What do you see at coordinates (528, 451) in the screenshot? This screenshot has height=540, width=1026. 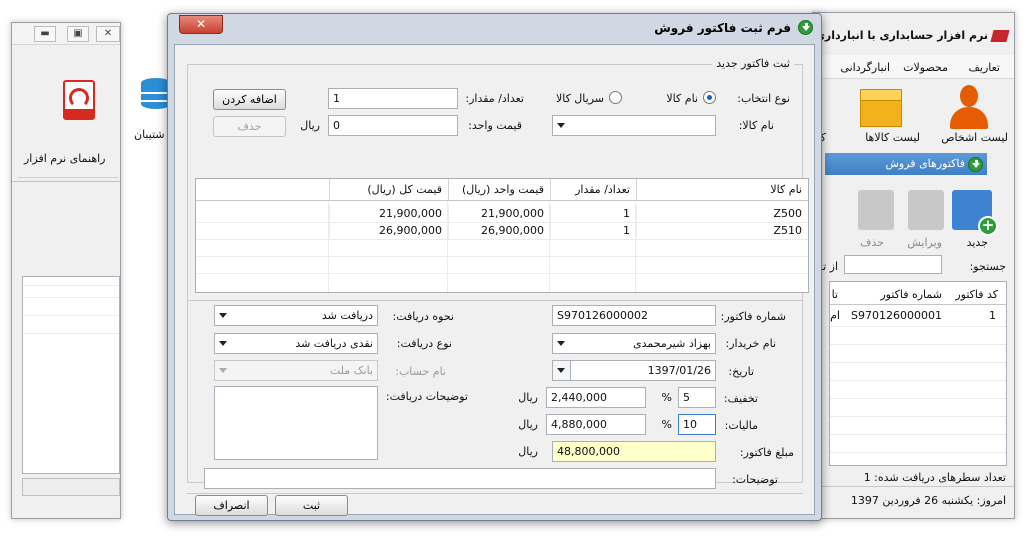 I see `total-currency: ریال` at bounding box center [528, 451].